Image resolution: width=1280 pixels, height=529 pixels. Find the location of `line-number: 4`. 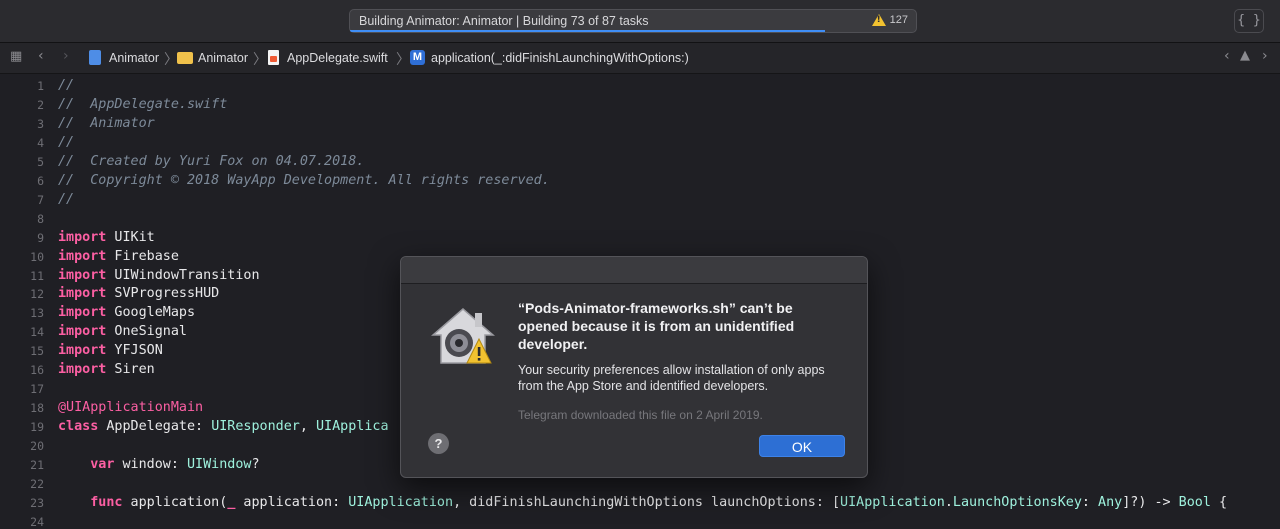

line-number: 4 is located at coordinates (40, 142).